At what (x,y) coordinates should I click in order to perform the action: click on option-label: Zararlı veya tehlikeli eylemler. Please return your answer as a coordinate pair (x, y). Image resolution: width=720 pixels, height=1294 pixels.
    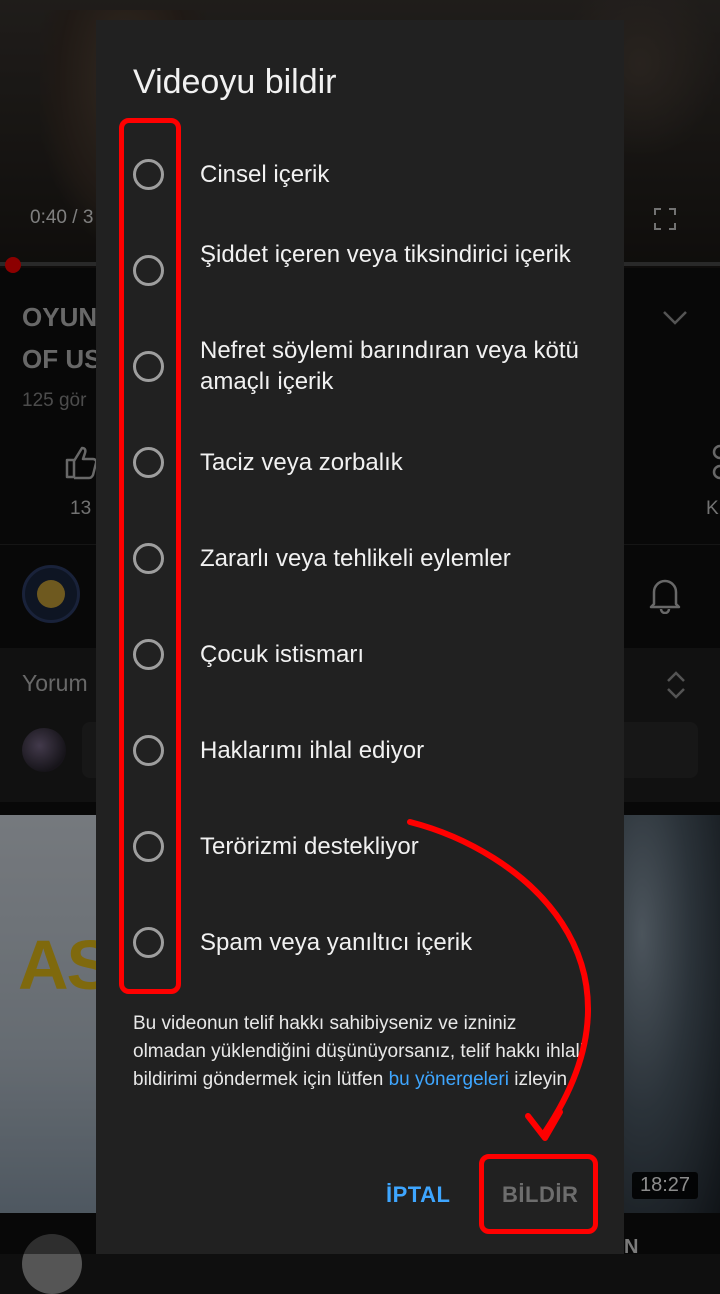
    Looking at the image, I should click on (355, 558).